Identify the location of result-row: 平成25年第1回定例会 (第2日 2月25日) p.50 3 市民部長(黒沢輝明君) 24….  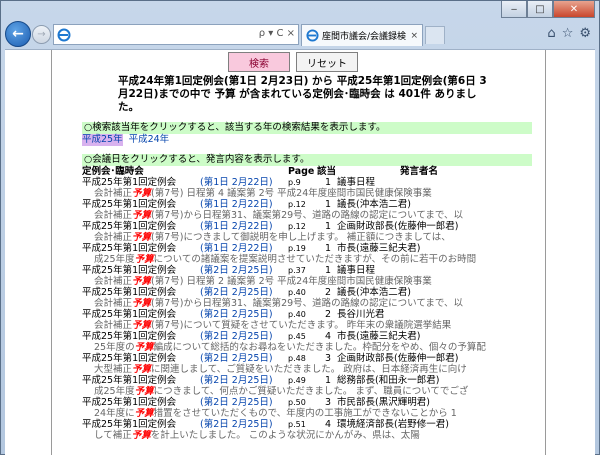
(312, 408).